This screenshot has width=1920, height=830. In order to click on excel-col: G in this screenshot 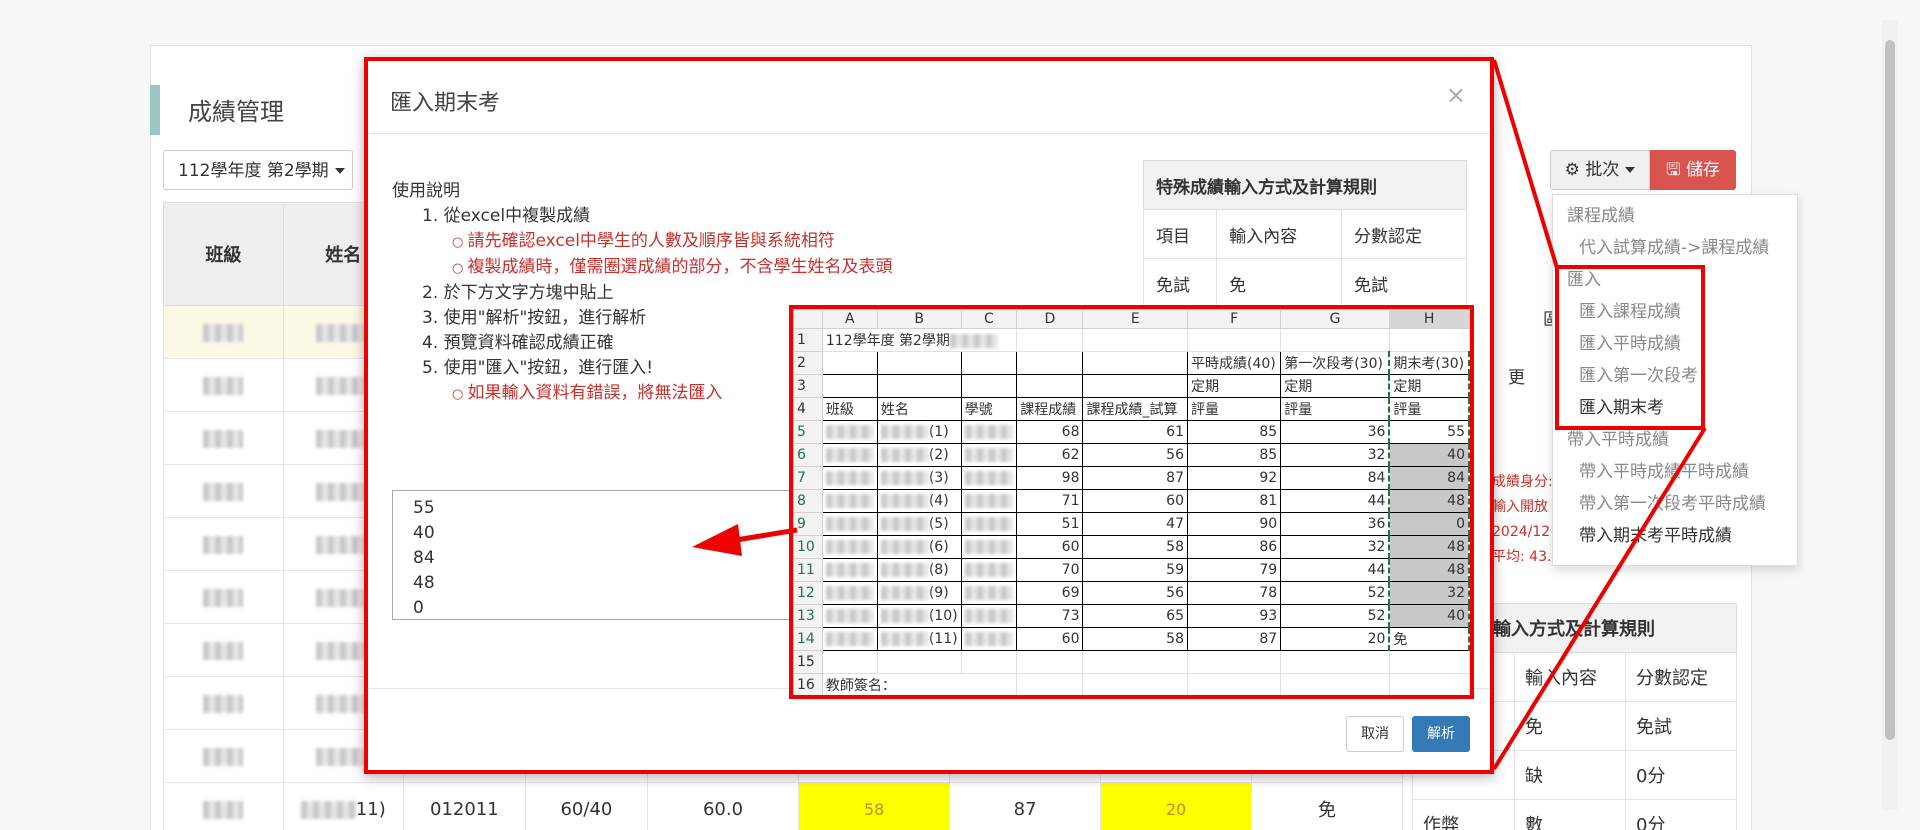, I will do `click(1335, 319)`.